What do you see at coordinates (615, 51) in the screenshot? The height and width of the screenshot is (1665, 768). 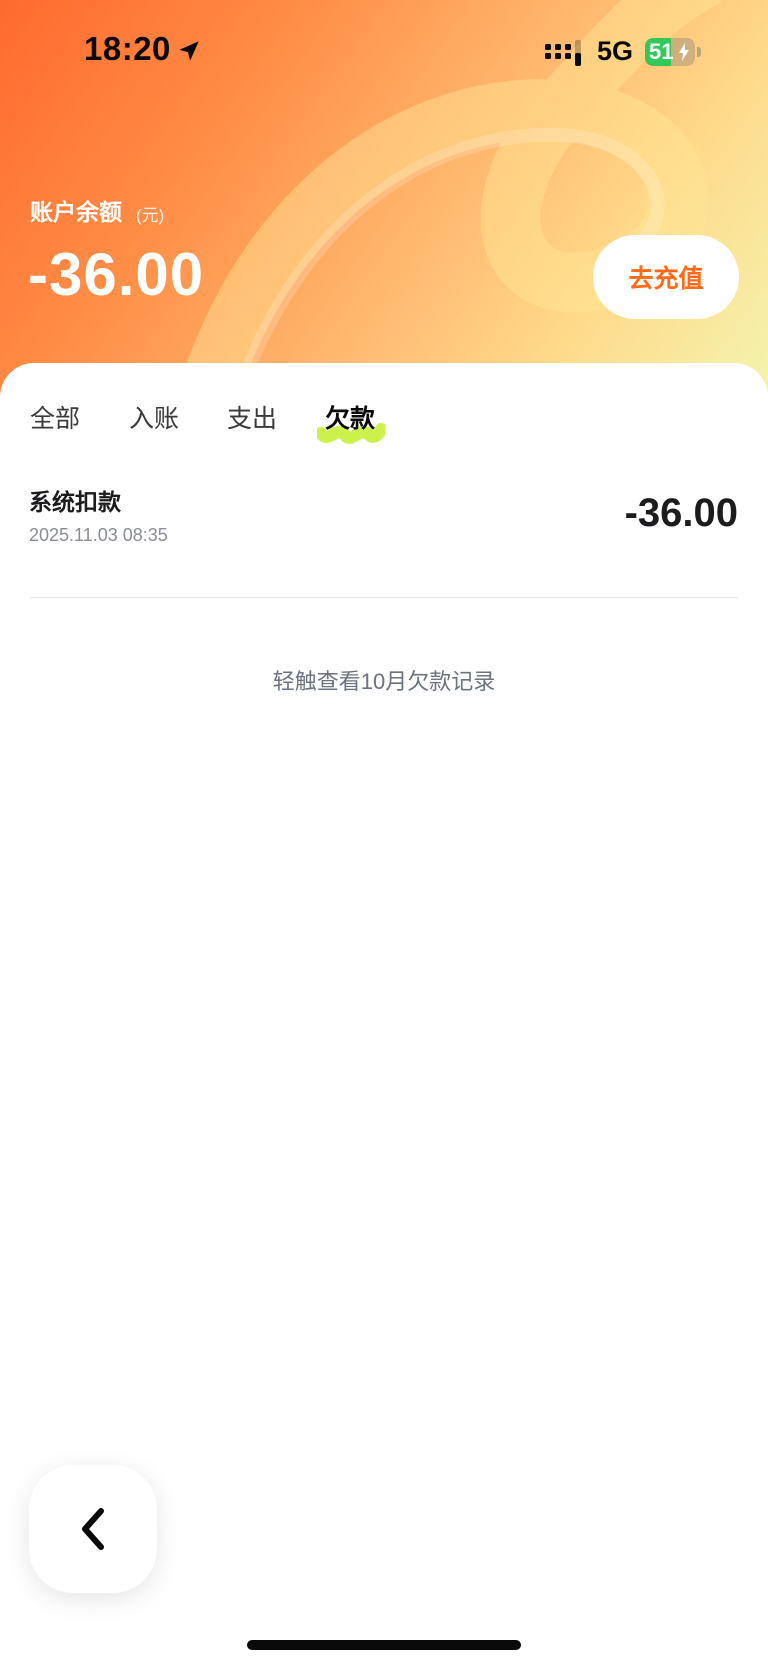 I see `network-label: 5G` at bounding box center [615, 51].